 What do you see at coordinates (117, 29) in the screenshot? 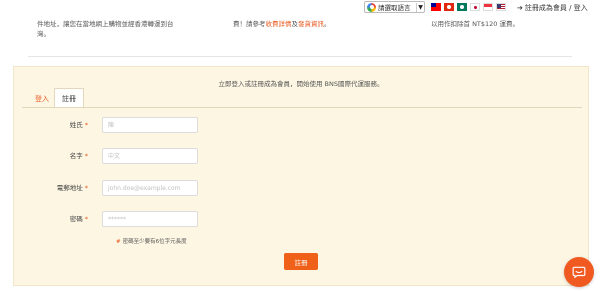
I see `info-column-1: 件地址，讓您在當地網上購物並經香港轉運到台 灣。` at bounding box center [117, 29].